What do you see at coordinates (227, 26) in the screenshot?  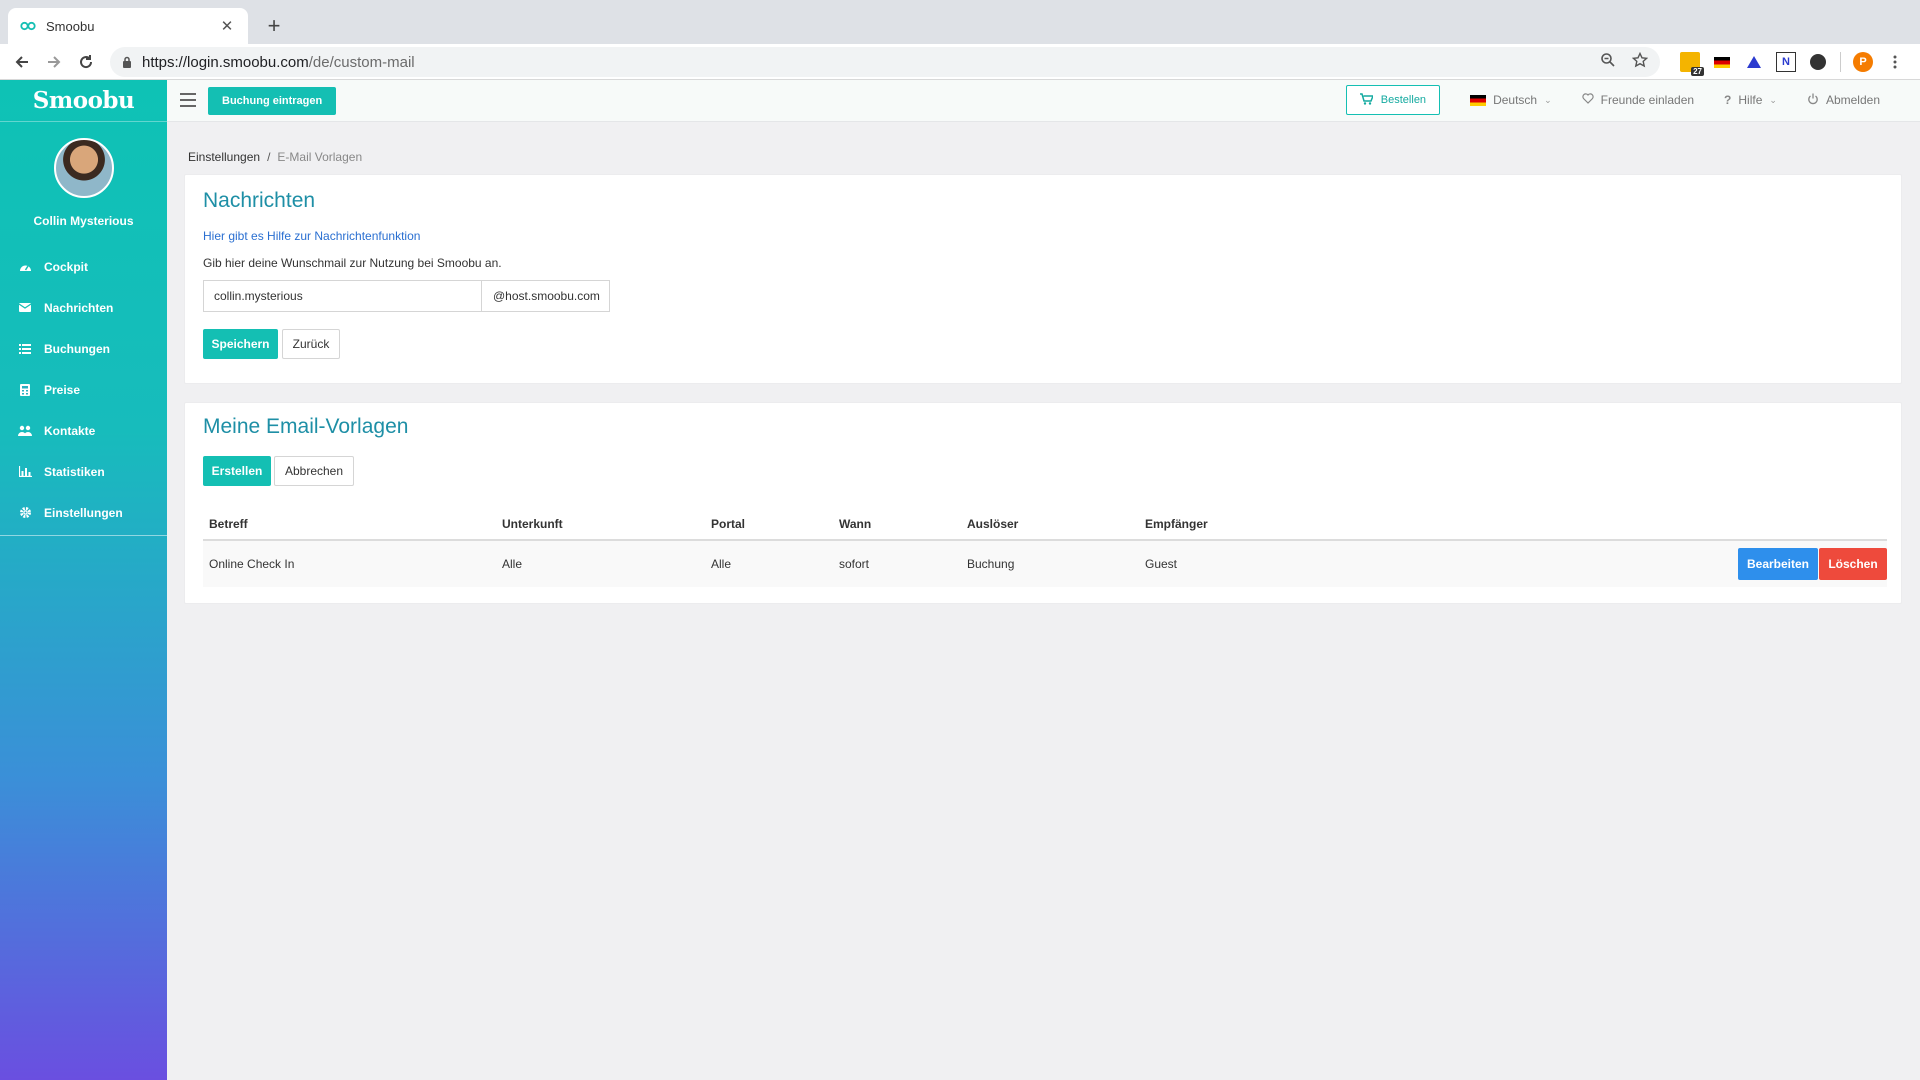 I see `tab-close-icon: ✕` at bounding box center [227, 26].